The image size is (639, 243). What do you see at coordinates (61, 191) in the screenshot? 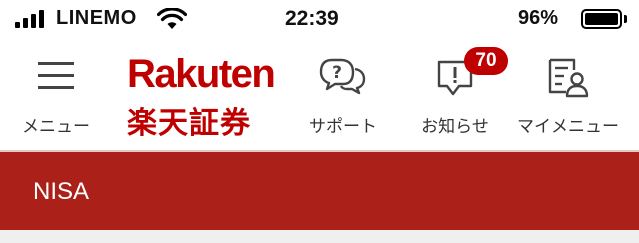
I see `page-title: NISA` at bounding box center [61, 191].